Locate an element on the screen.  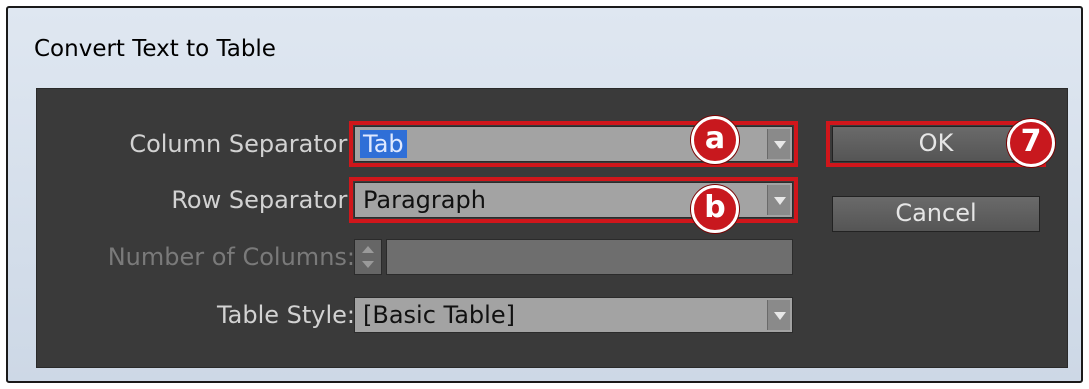
dialog-title: Convert Text to Table is located at coordinates (155, 49).